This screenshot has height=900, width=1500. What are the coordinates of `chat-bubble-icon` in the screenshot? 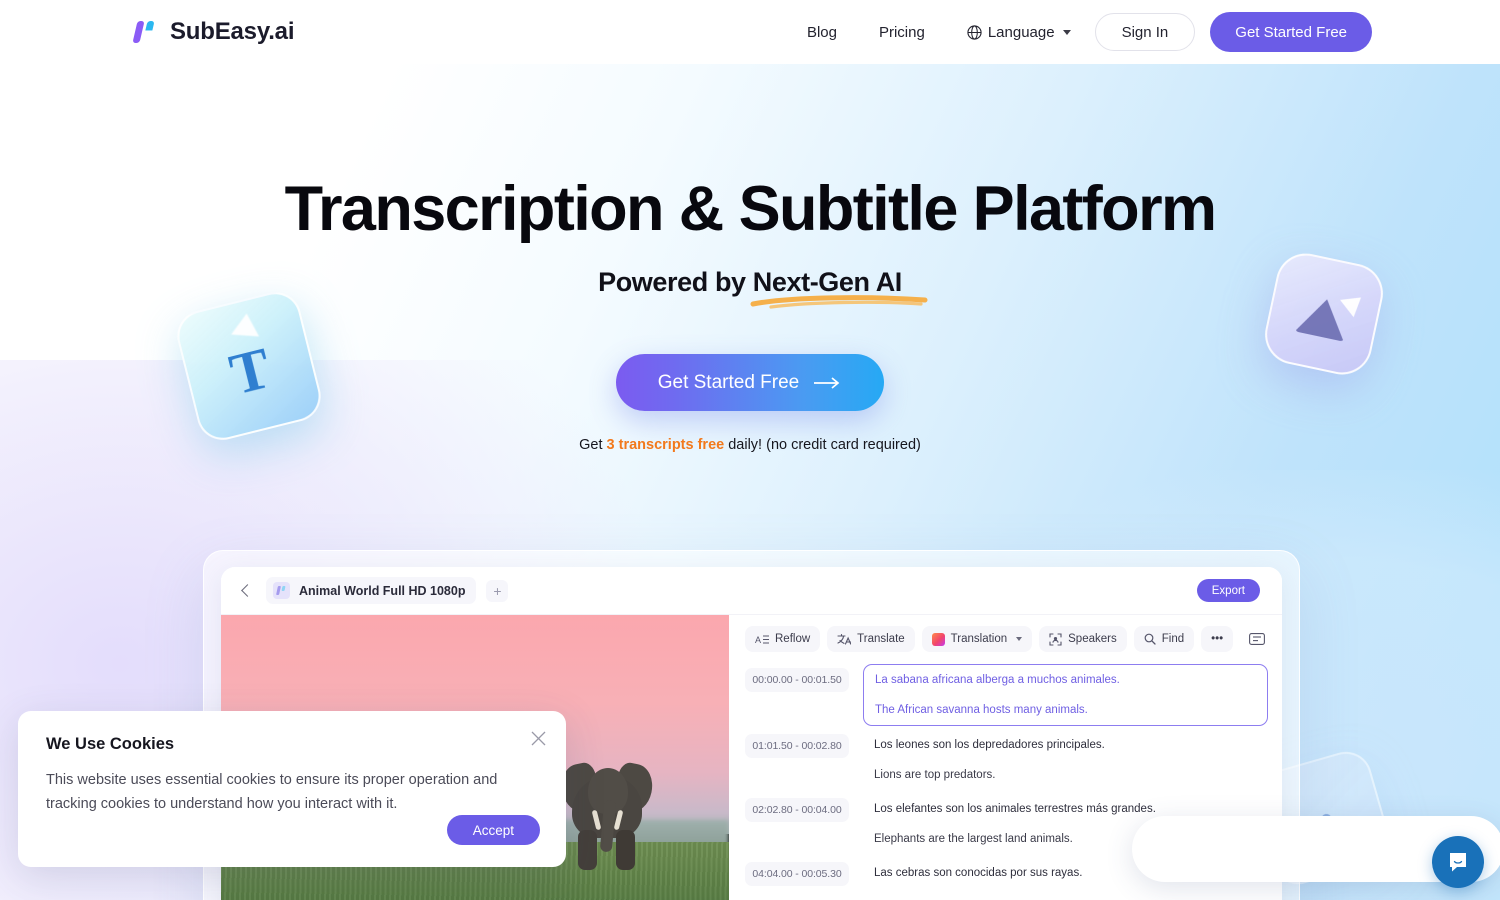 It's located at (1458, 862).